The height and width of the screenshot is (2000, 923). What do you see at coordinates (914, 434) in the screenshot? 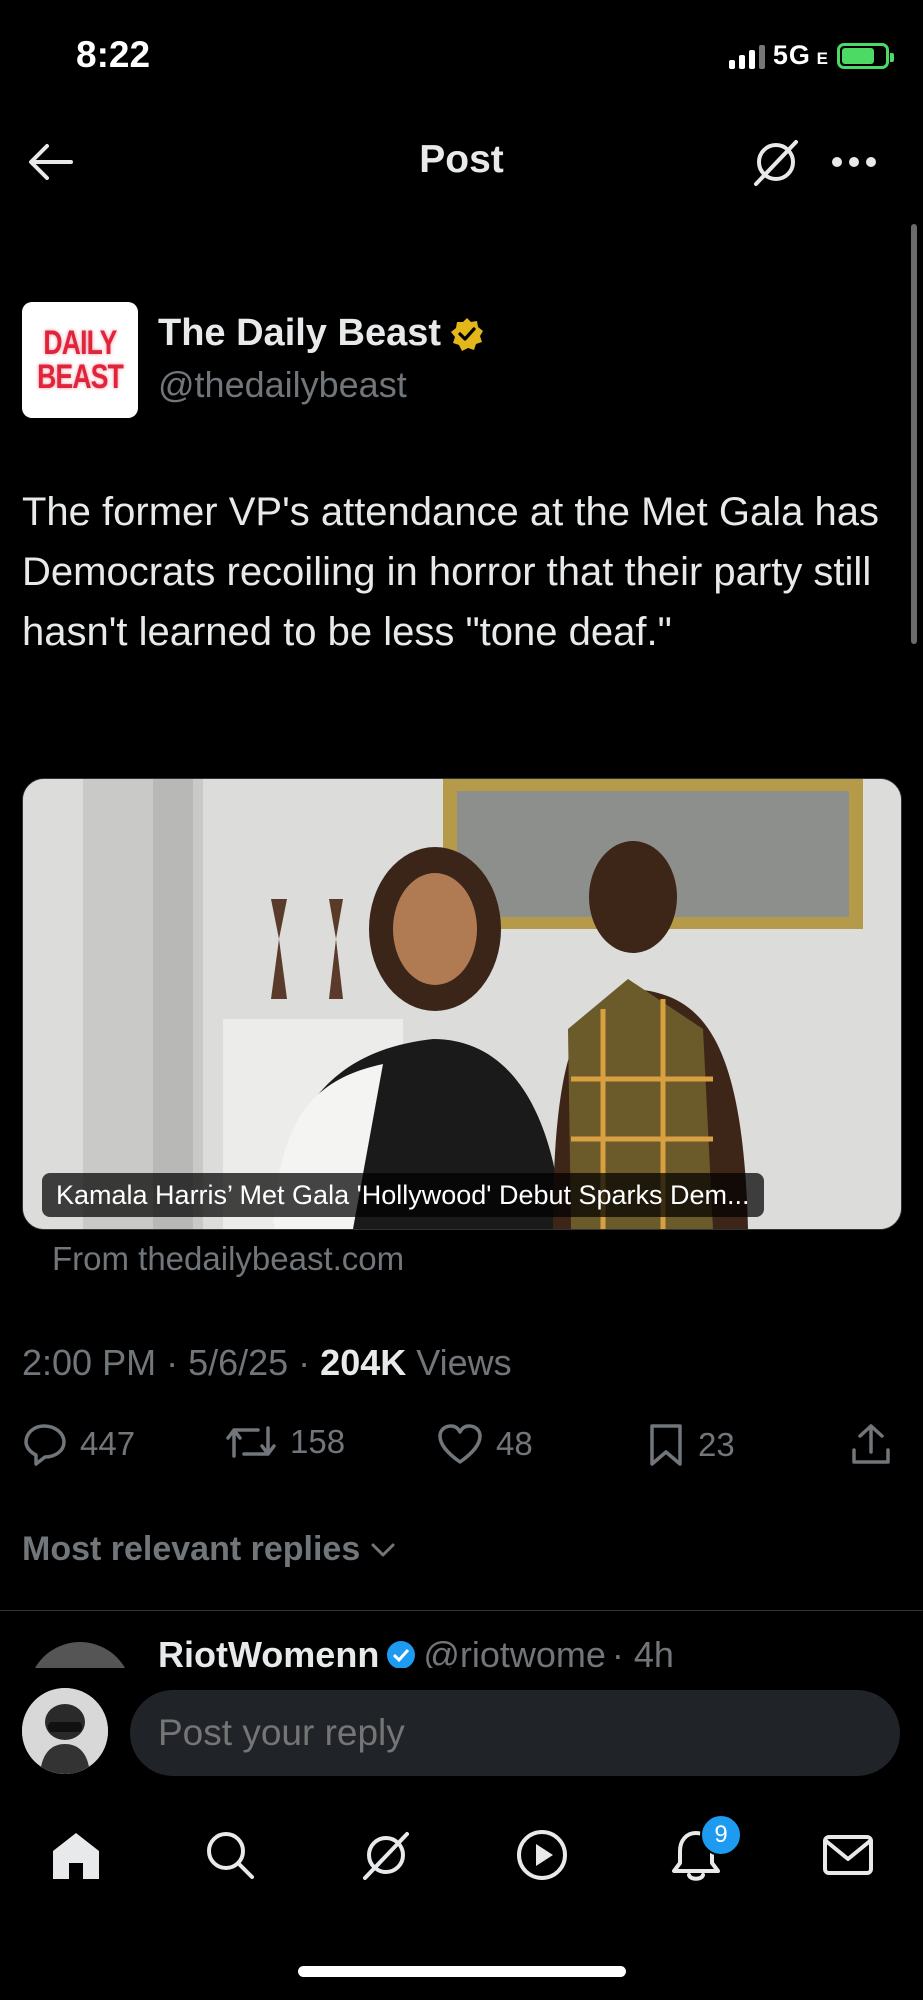
I see `scrollbar` at bounding box center [914, 434].